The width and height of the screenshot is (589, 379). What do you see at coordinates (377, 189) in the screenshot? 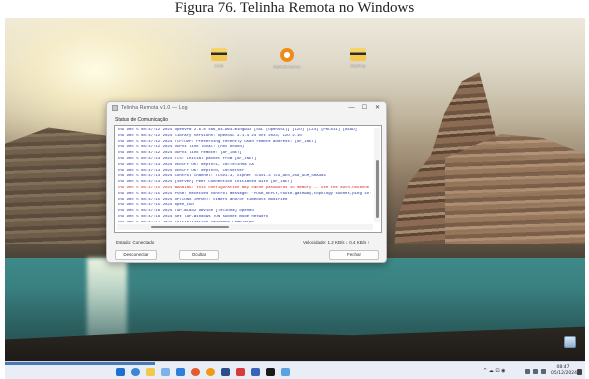
I see `vertical-scroll-thumb` at bounding box center [377, 189].